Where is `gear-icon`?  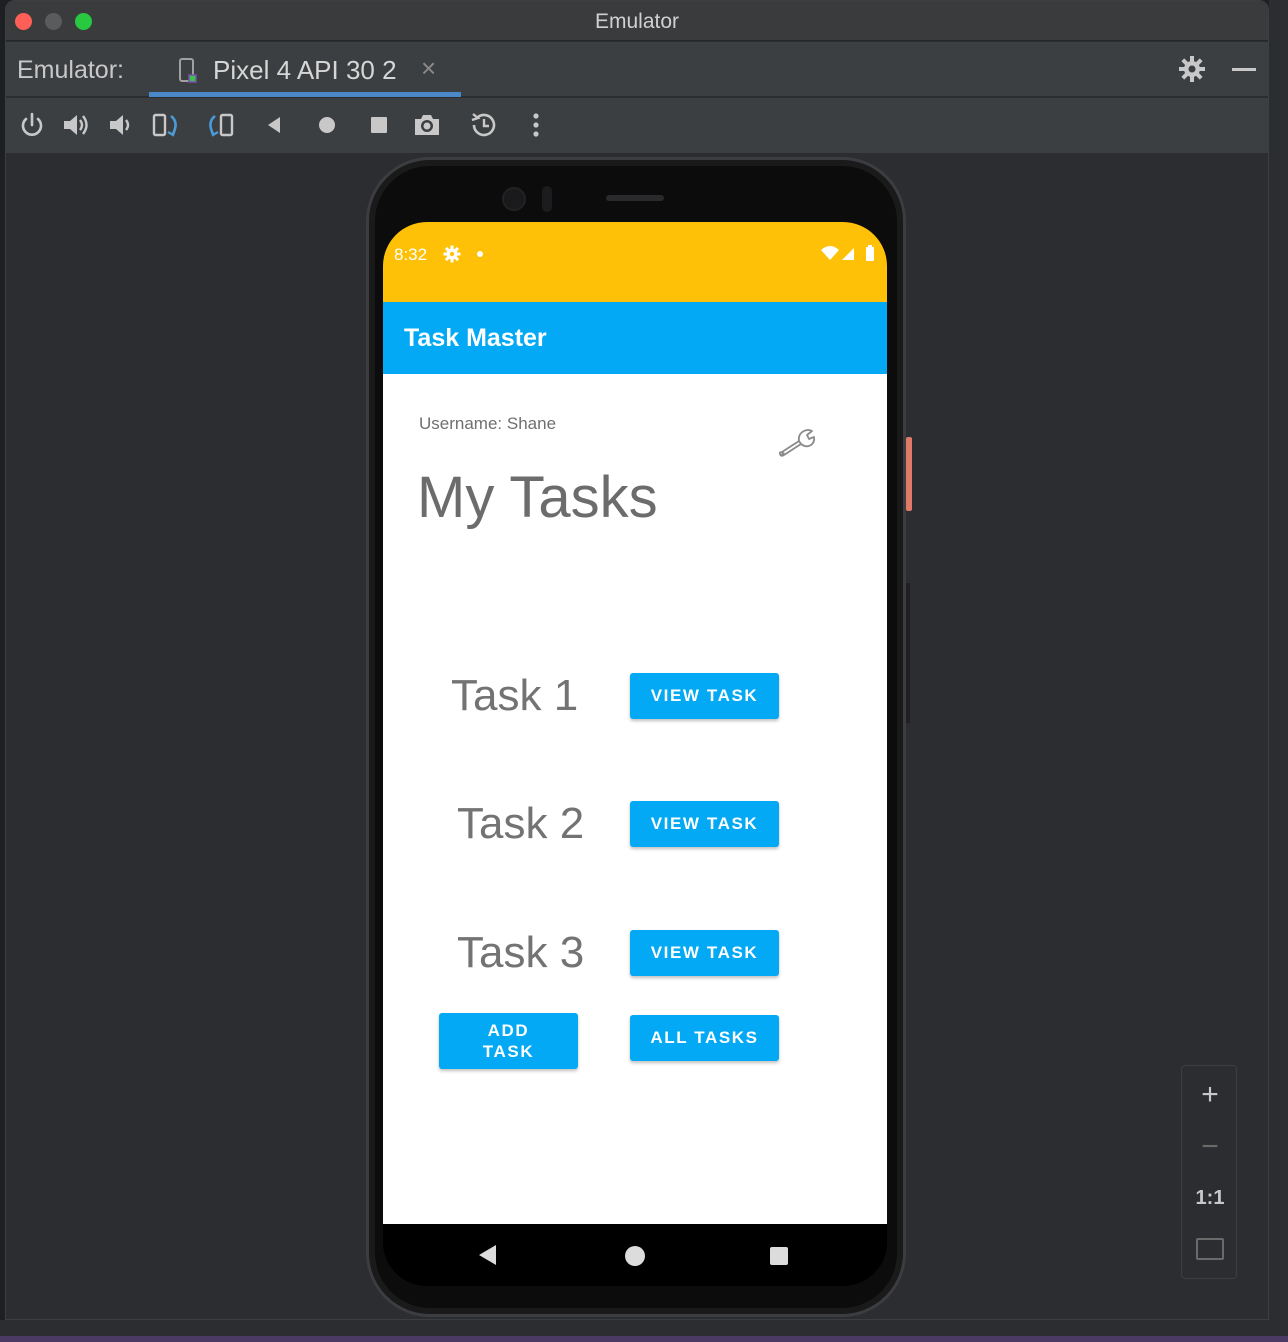
gear-icon is located at coordinates (1192, 69).